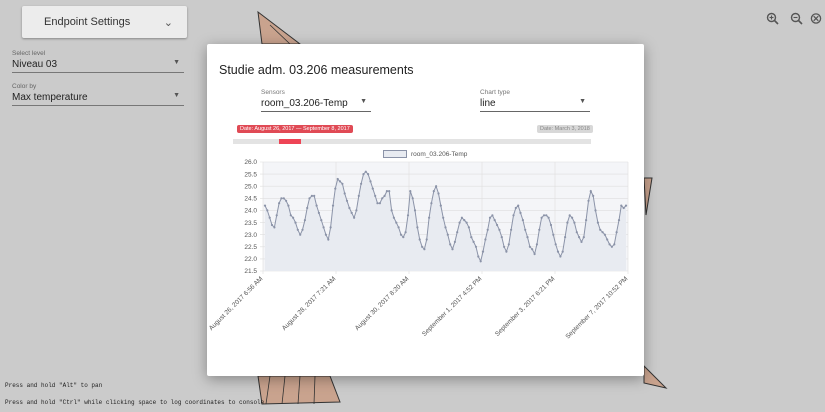 The image size is (825, 412). I want to click on endpoint-settings-button: Endpoint Settings ⌄, so click(104, 22).